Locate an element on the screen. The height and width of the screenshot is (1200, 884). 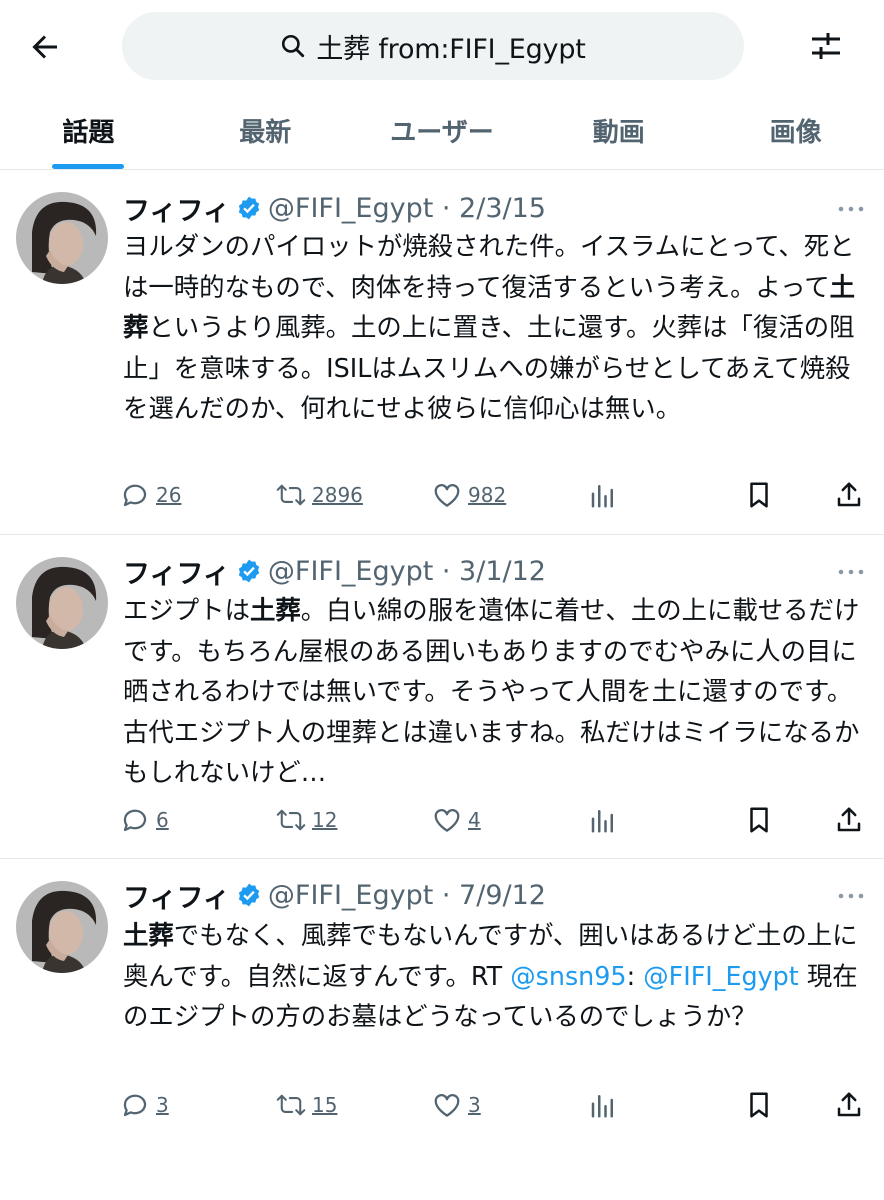
like-button: 982 is located at coordinates (469, 495).